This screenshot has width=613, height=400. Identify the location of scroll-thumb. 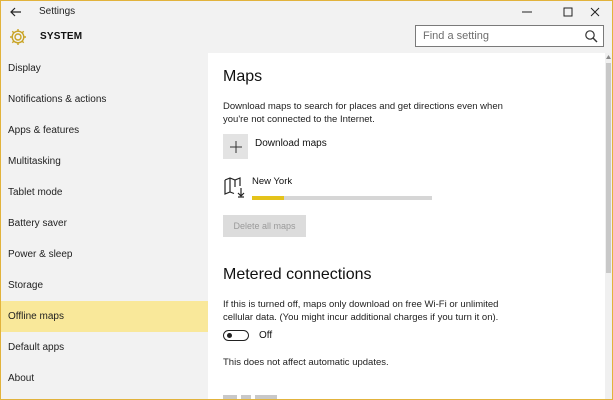
(608, 168).